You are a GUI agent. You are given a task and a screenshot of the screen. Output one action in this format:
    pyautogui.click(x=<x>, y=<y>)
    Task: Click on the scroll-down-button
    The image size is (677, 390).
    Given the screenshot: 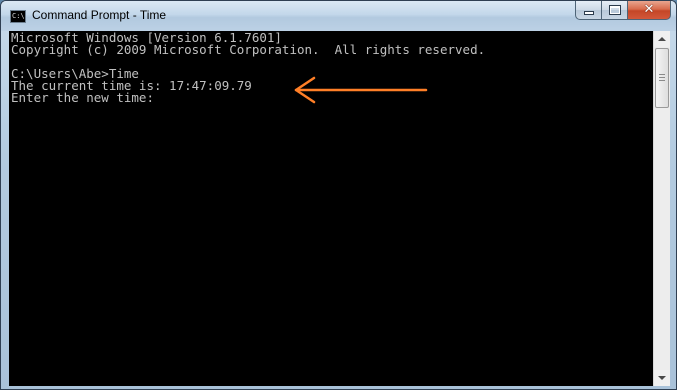 What is the action you would take?
    pyautogui.click(x=662, y=378)
    